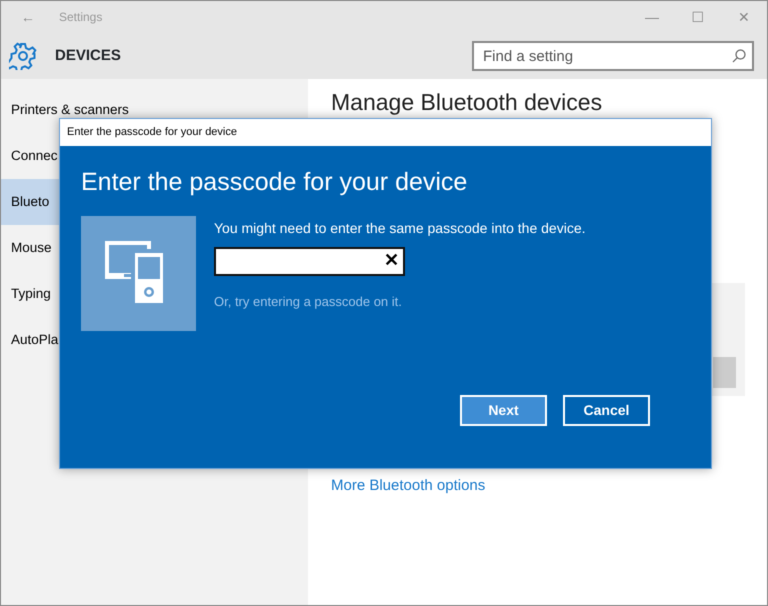 The height and width of the screenshot is (606, 768). I want to click on window-title: Settings, so click(80, 17).